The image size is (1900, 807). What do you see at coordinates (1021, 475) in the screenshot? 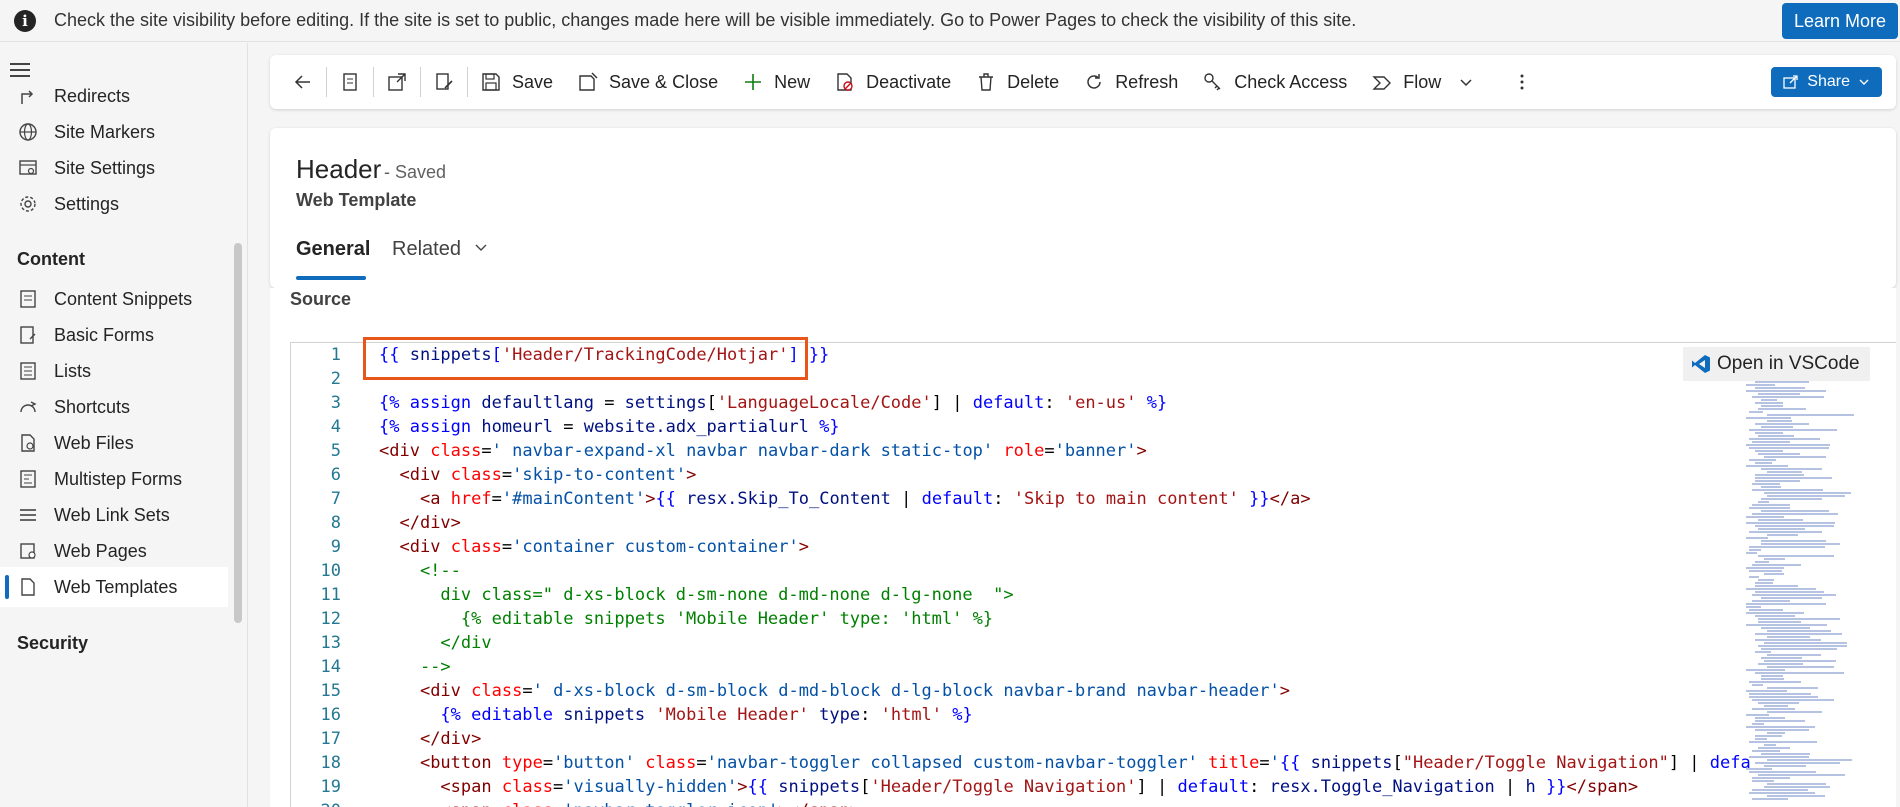
I see `code-line: 6 <div class='skip-to-content'>` at bounding box center [1021, 475].